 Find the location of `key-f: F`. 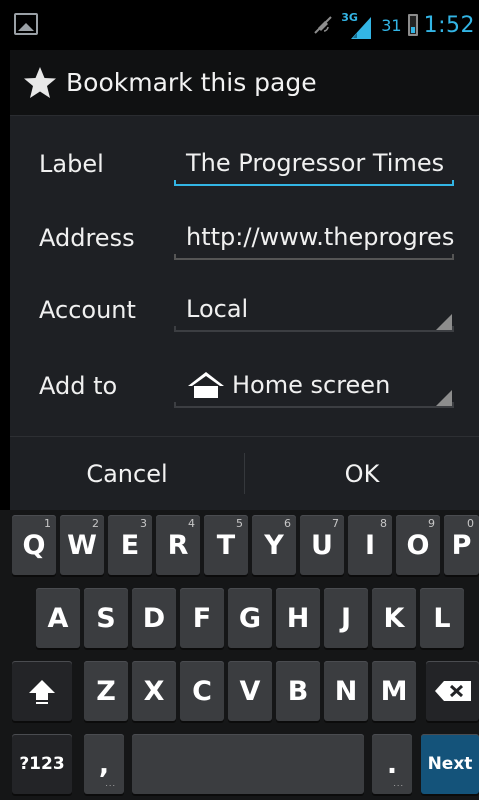

key-f: F is located at coordinates (202, 618).